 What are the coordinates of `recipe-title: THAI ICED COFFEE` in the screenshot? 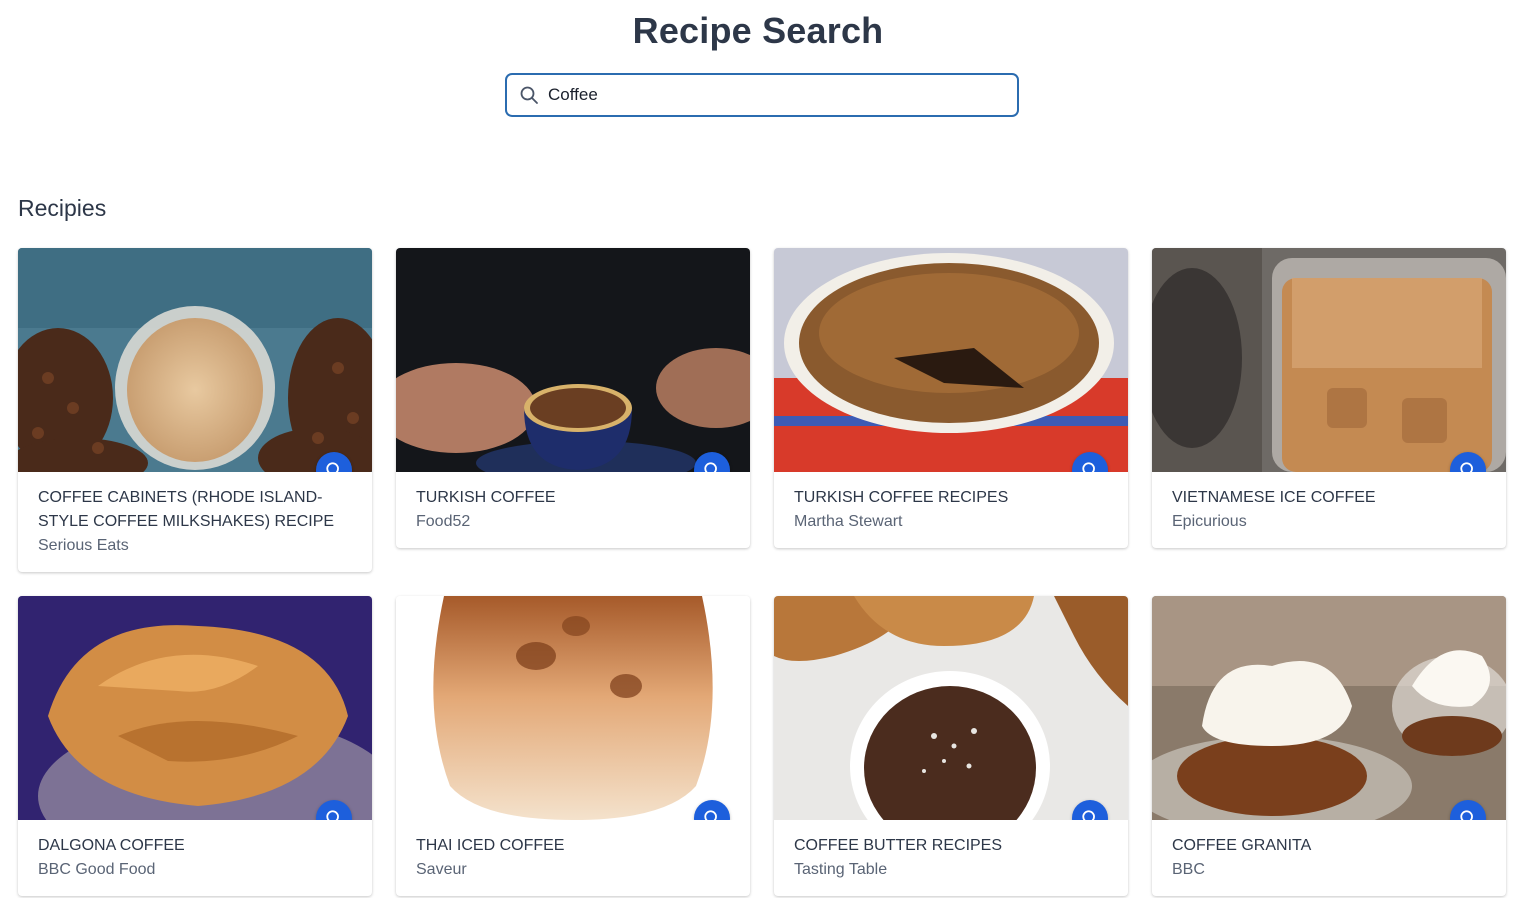 It's located at (573, 846).